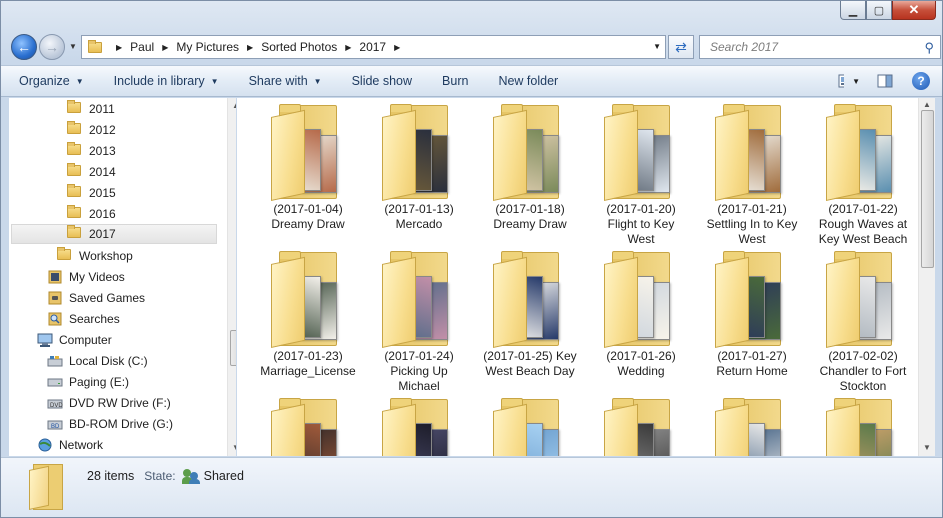 The image size is (943, 518). Describe the element at coordinates (914, 10) in the screenshot. I see `close-button: ✕` at that location.